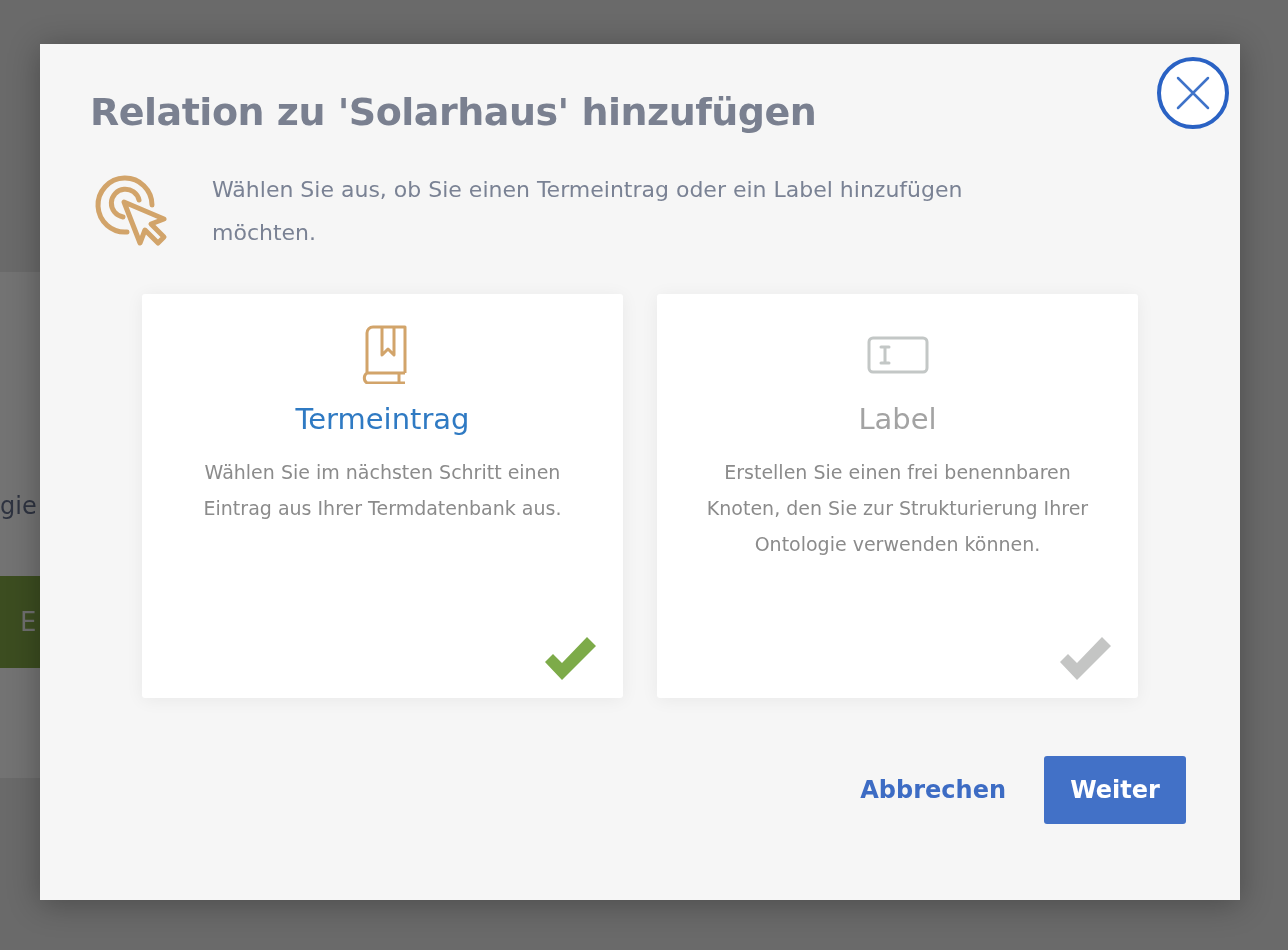 The image size is (1288, 950). I want to click on next-button: Weiter, so click(1115, 790).